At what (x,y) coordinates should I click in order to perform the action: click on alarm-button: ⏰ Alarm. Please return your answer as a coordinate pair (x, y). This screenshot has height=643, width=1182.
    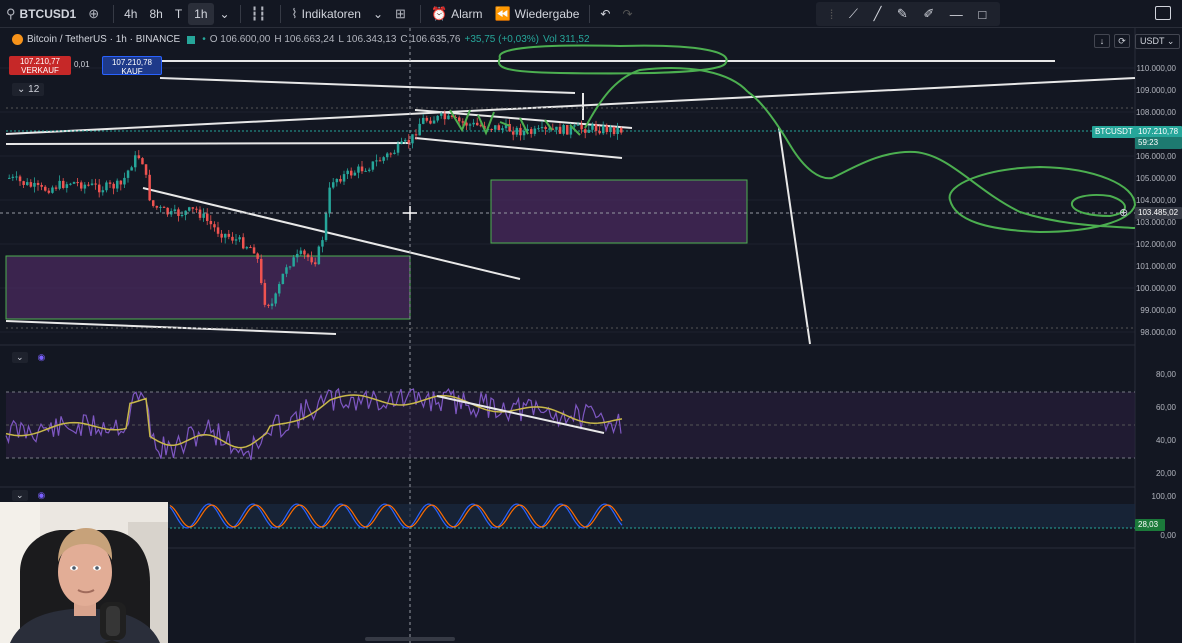
    Looking at the image, I should click on (457, 14).